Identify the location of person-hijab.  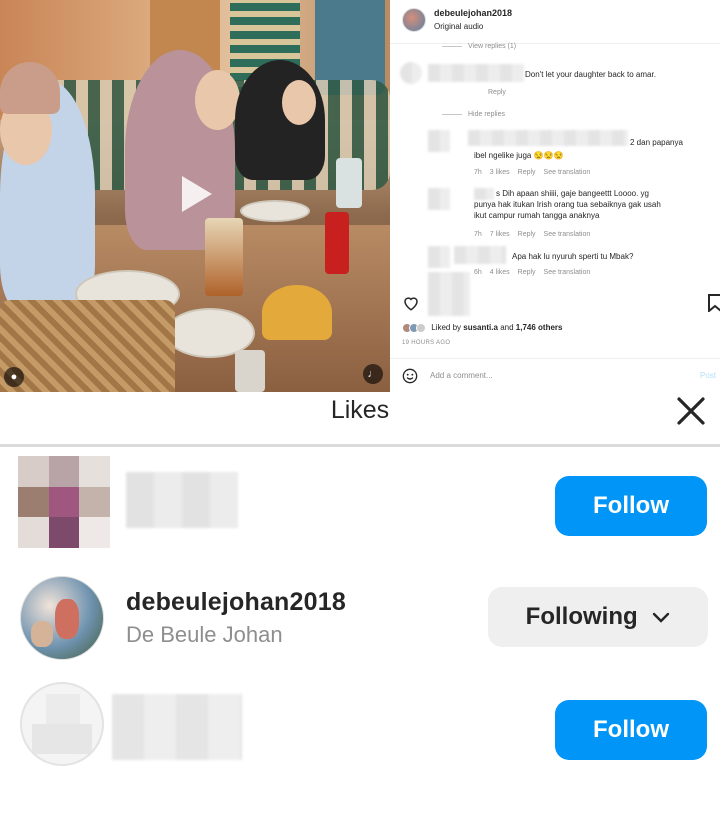
(30, 88).